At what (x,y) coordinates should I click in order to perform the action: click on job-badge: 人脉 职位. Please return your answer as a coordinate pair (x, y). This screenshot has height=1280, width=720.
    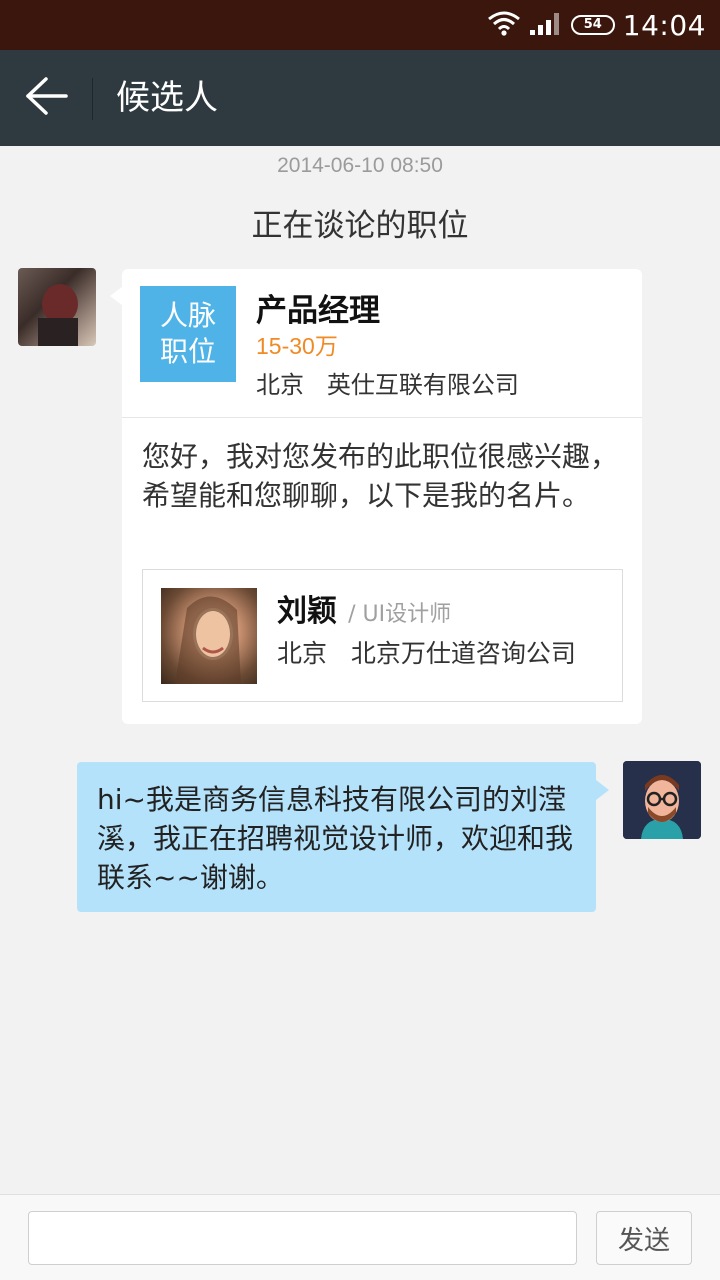
    Looking at the image, I should click on (188, 334).